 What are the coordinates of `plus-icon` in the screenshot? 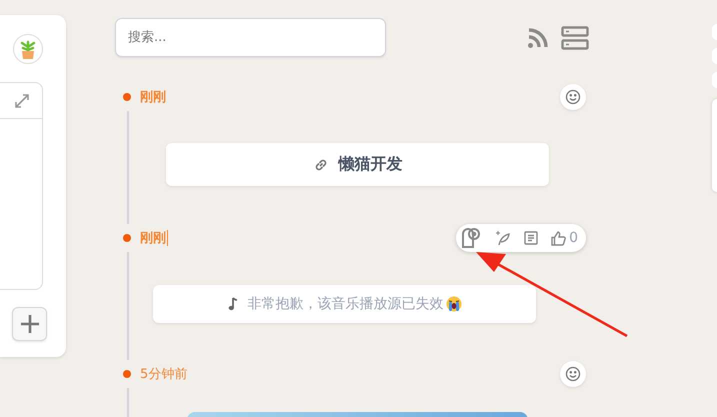 It's located at (30, 324).